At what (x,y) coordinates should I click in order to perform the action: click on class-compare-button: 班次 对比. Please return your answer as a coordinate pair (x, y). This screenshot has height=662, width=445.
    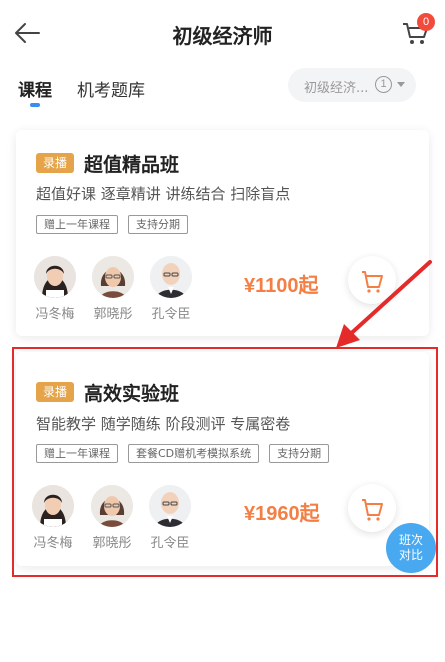
    Looking at the image, I should click on (411, 548).